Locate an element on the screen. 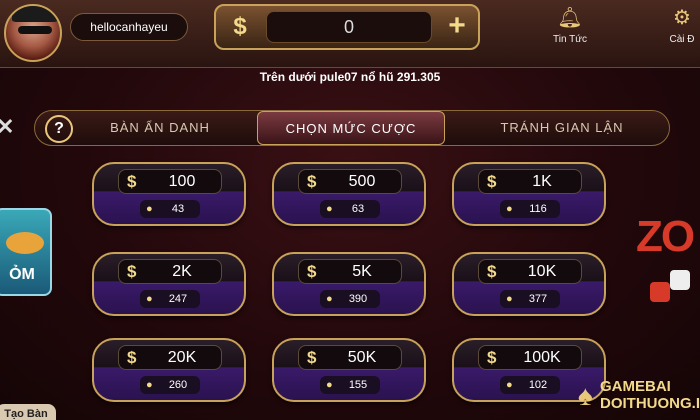 The height and width of the screenshot is (420, 700). player-count: 155 is located at coordinates (358, 385).